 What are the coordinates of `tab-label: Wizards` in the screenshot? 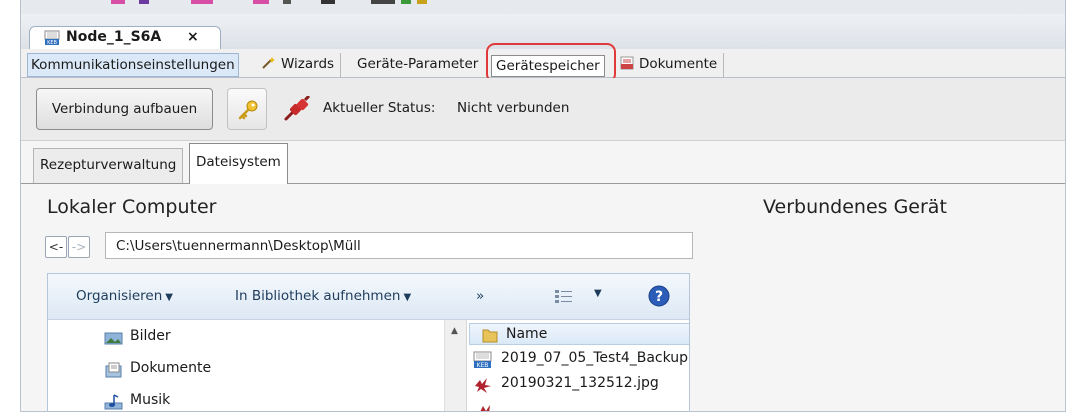 It's located at (308, 64).